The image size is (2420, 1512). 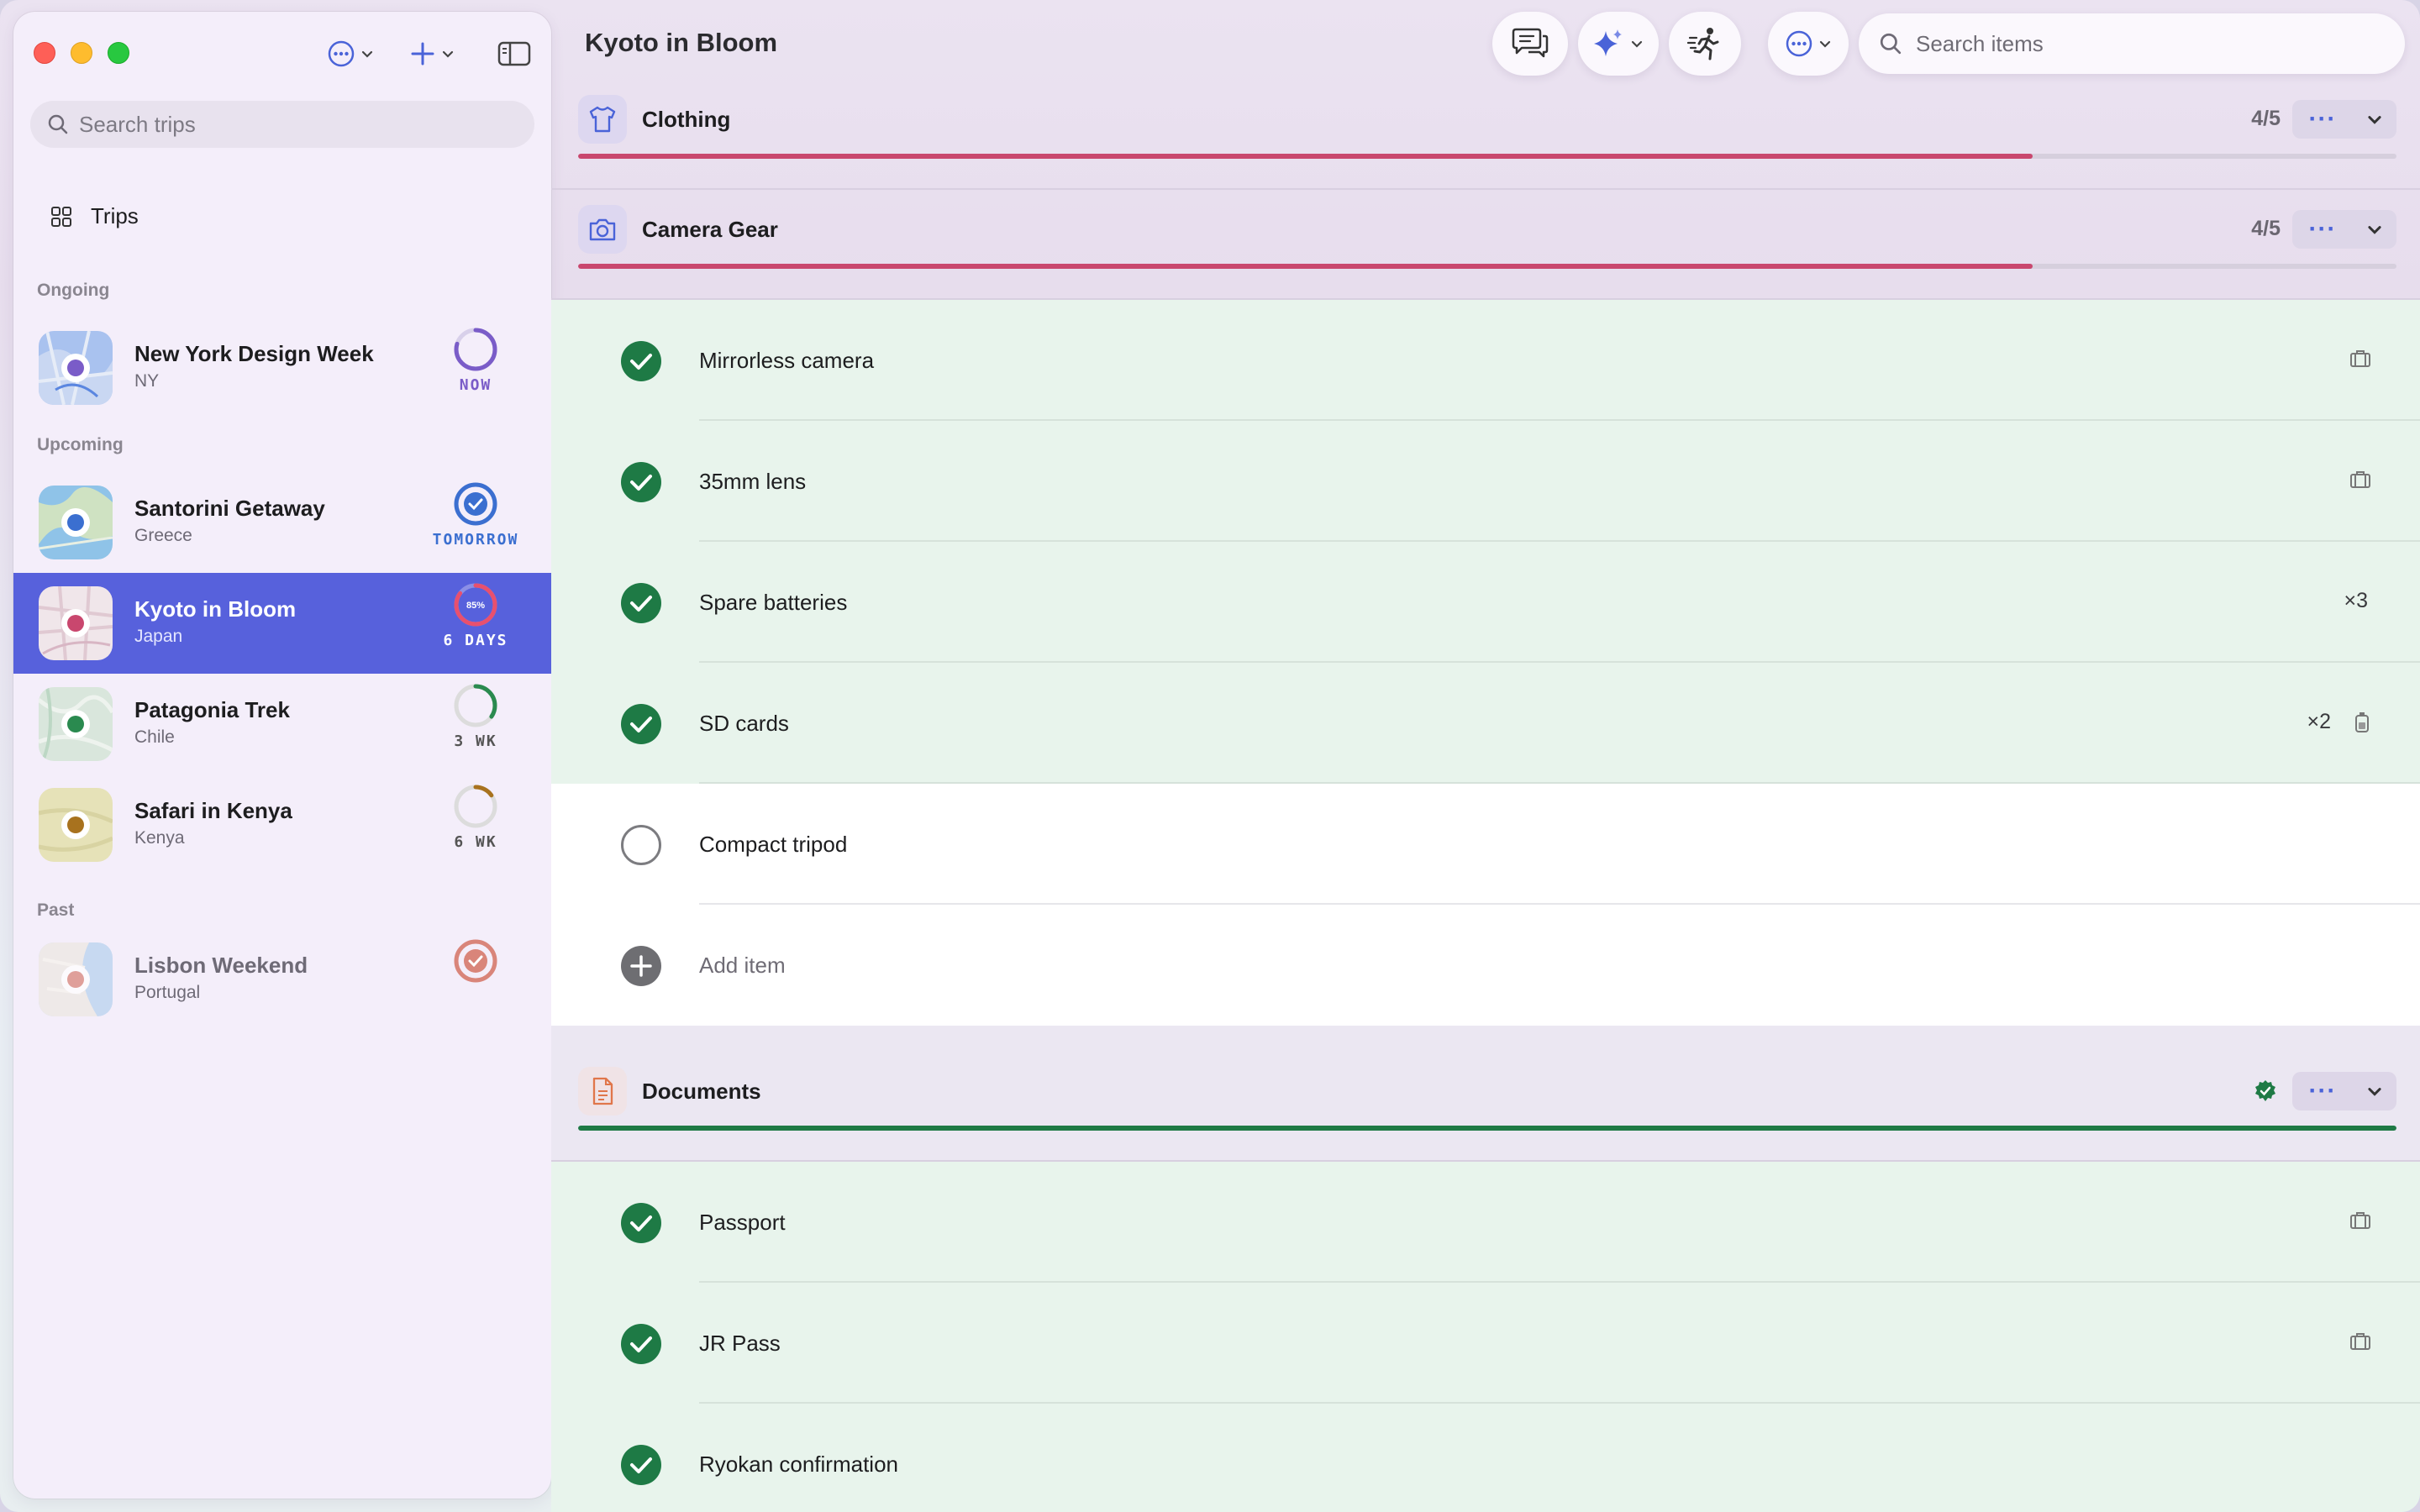 I want to click on category-header-camera-gear: Camera Gear 4/5 ···, so click(x=1487, y=229).